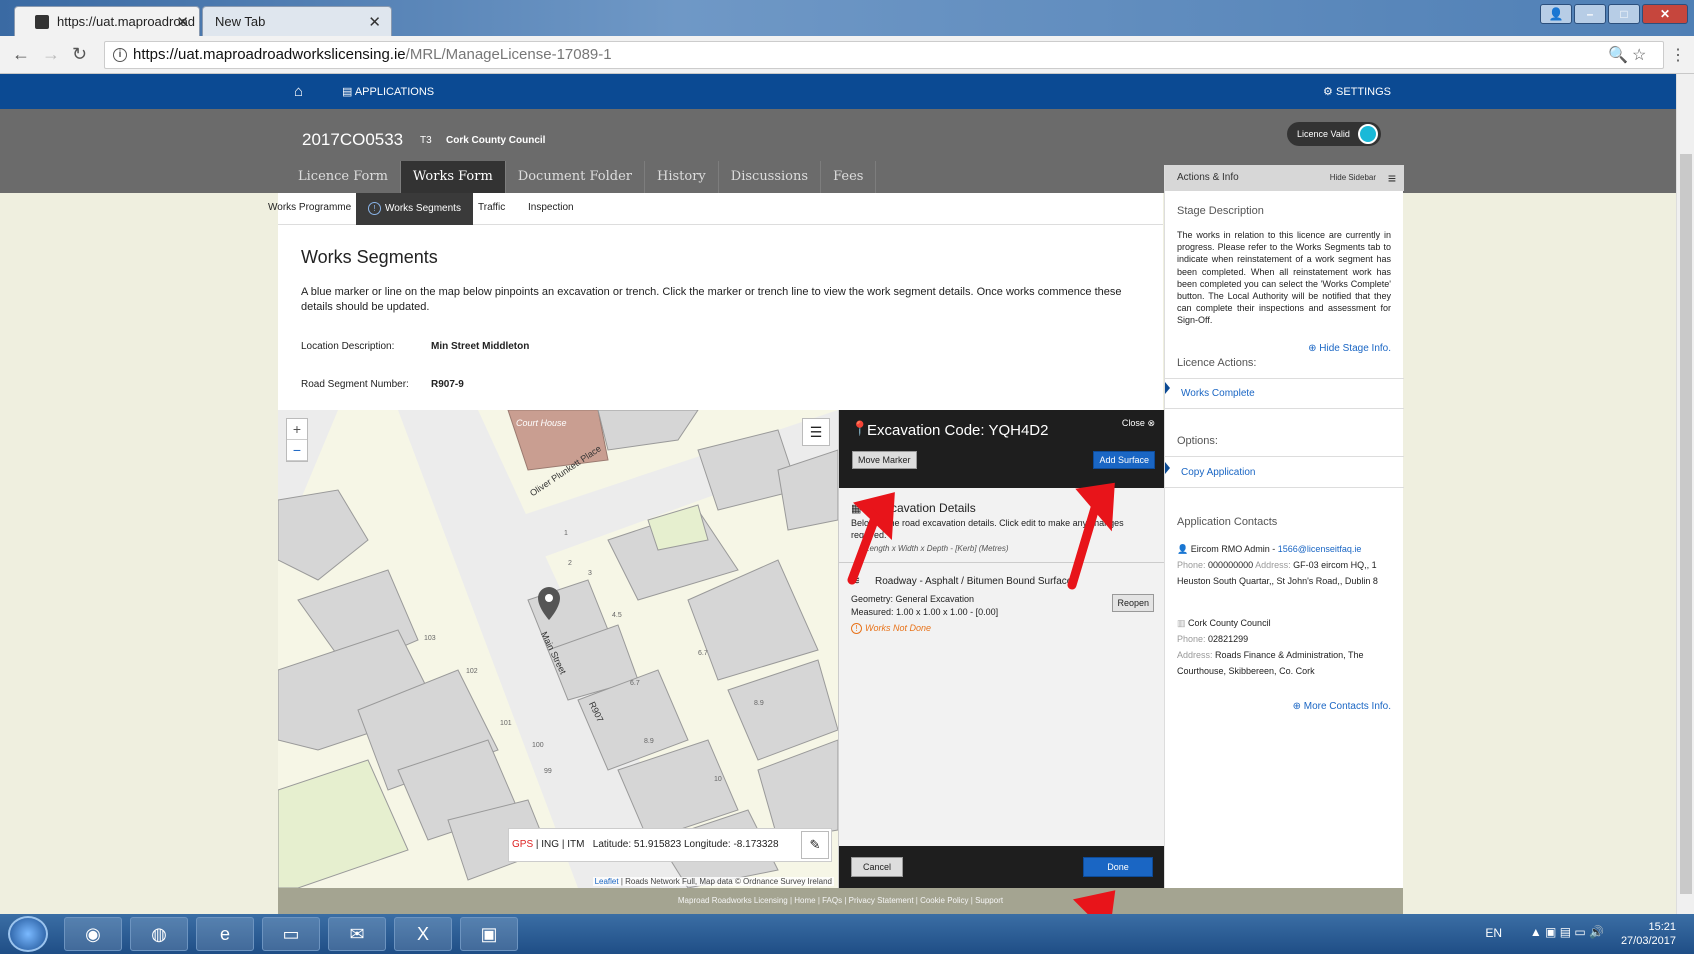  What do you see at coordinates (28, 934) in the screenshot?
I see `start-button` at bounding box center [28, 934].